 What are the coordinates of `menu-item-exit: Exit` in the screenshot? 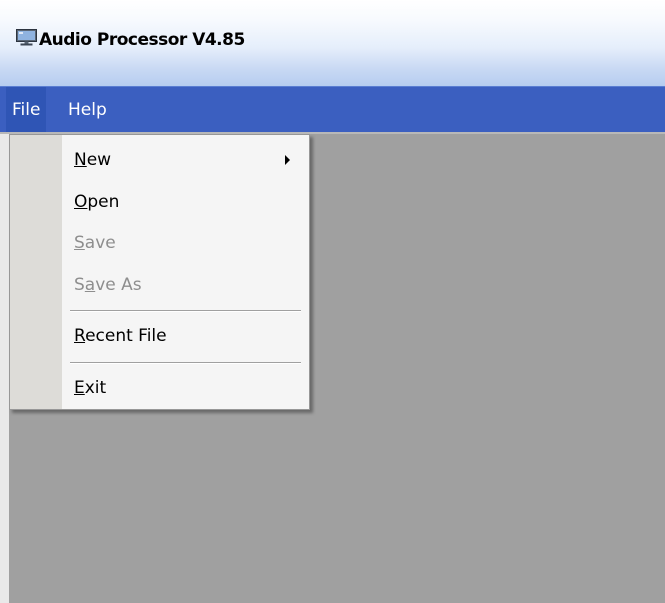 It's located at (90, 388).